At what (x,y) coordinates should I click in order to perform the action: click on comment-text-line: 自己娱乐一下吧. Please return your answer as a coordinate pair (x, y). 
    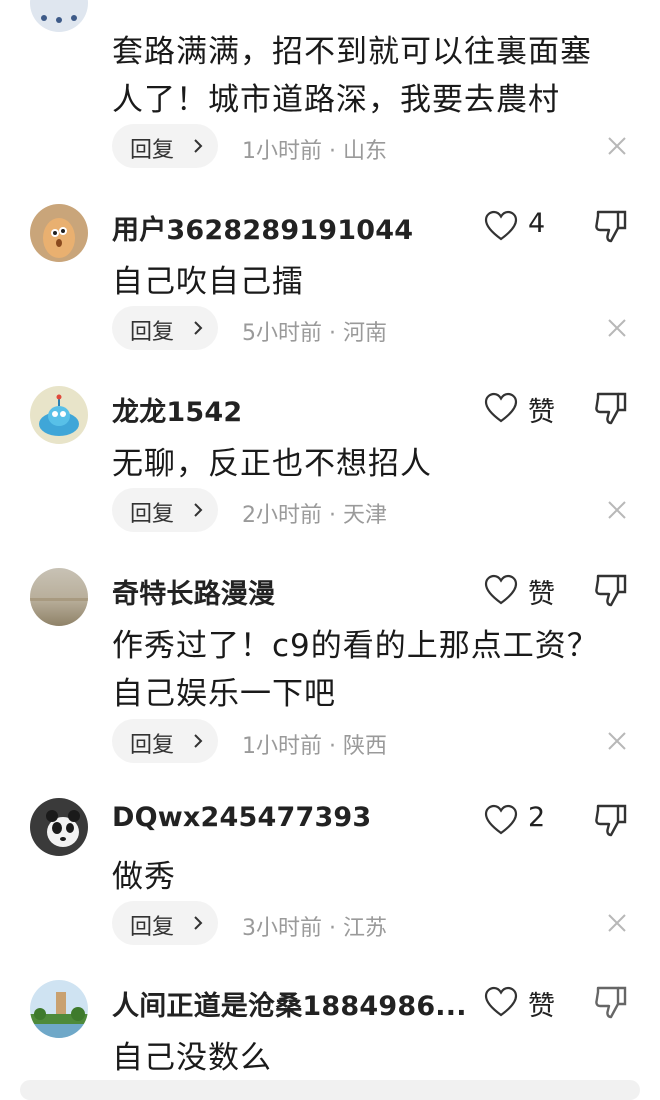
    Looking at the image, I should click on (224, 694).